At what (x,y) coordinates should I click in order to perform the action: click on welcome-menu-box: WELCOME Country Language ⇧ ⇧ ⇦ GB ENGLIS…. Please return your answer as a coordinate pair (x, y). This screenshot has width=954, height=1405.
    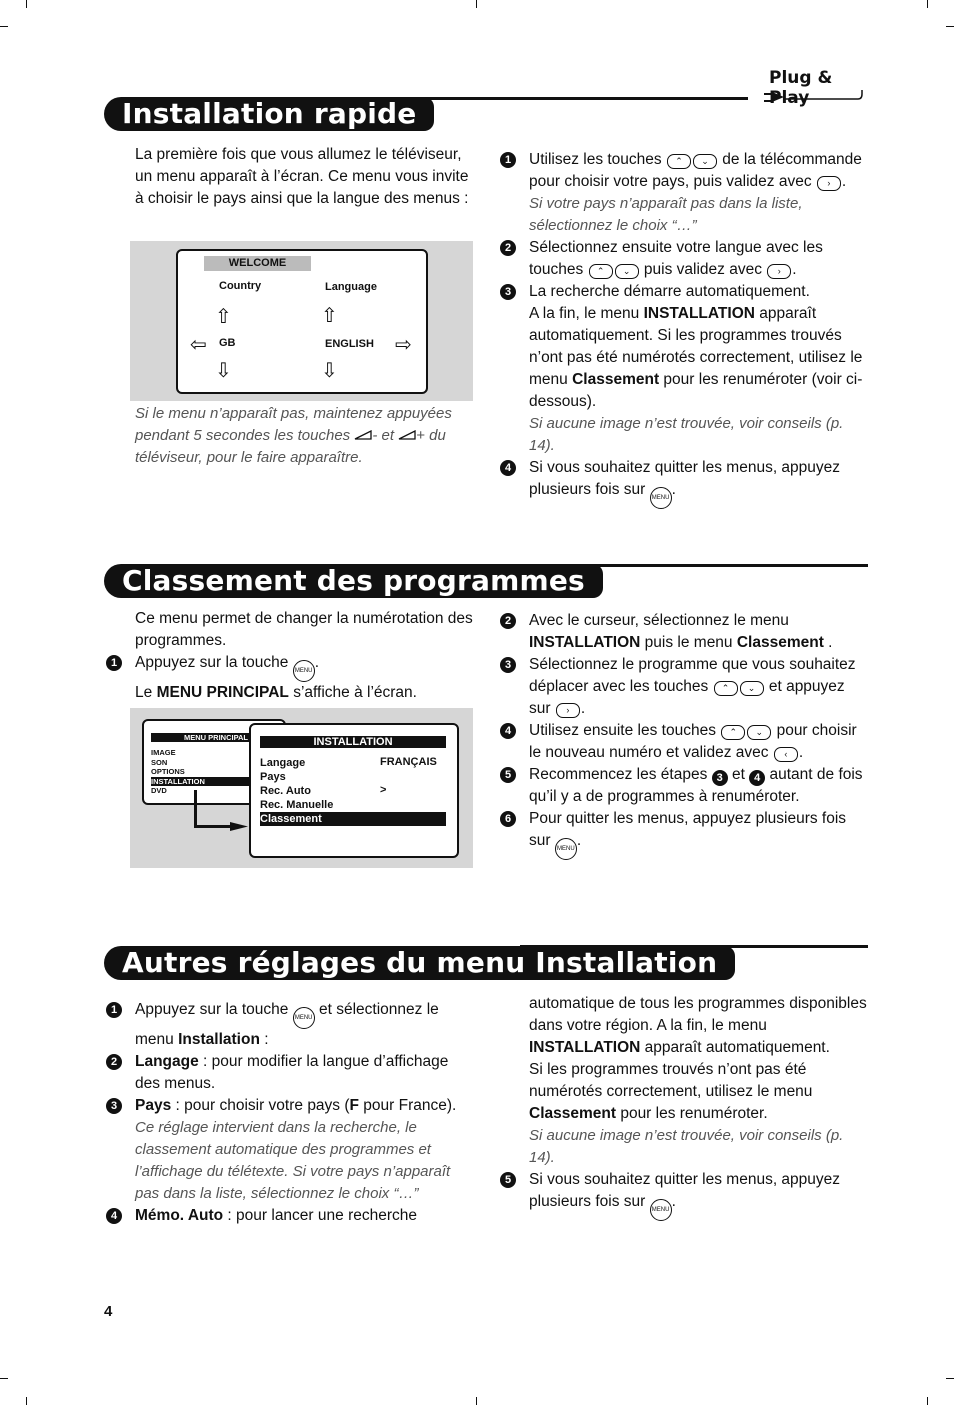
    Looking at the image, I should click on (302, 321).